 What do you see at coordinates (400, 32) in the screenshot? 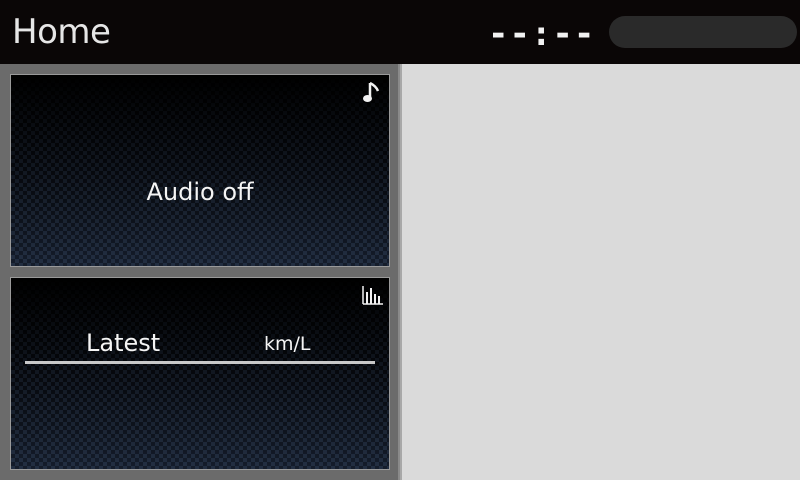
I see `top-bar: Home --:--` at bounding box center [400, 32].